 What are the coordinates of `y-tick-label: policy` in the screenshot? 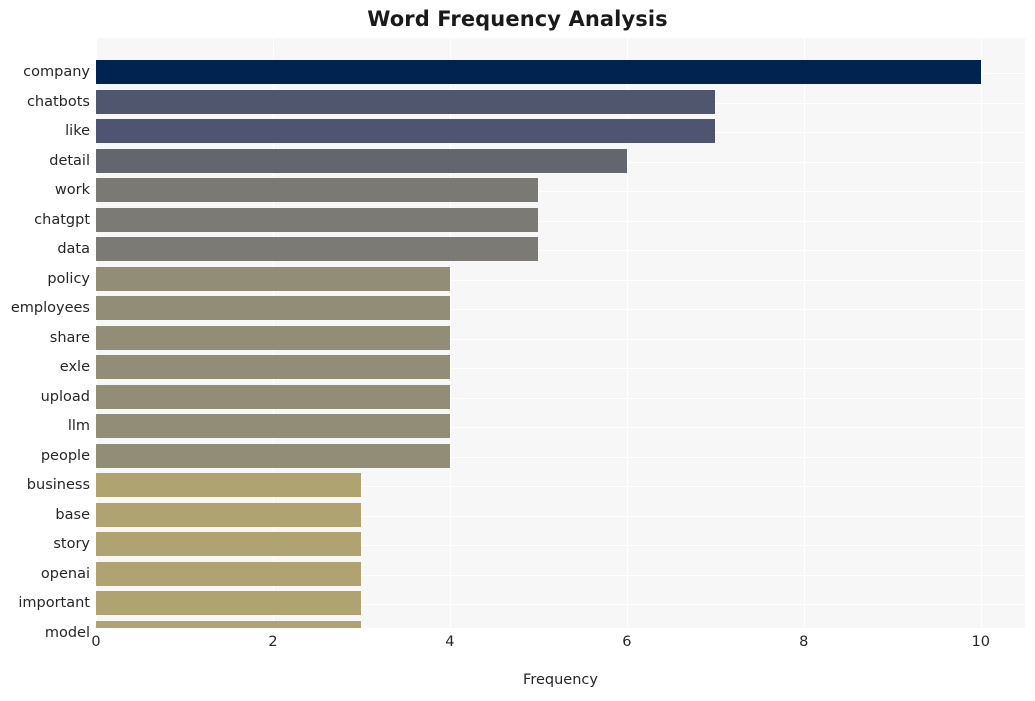 It's located at (68, 279).